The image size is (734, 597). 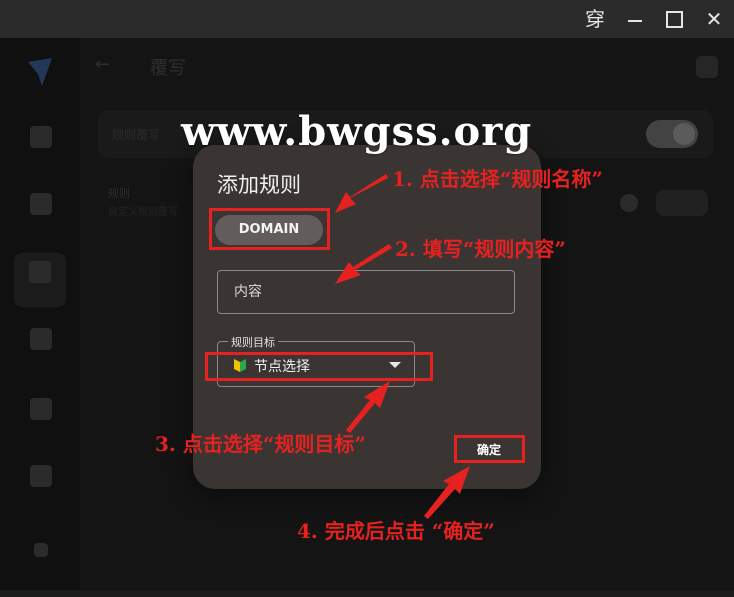 What do you see at coordinates (366, 292) in the screenshot?
I see `rule-content-input` at bounding box center [366, 292].